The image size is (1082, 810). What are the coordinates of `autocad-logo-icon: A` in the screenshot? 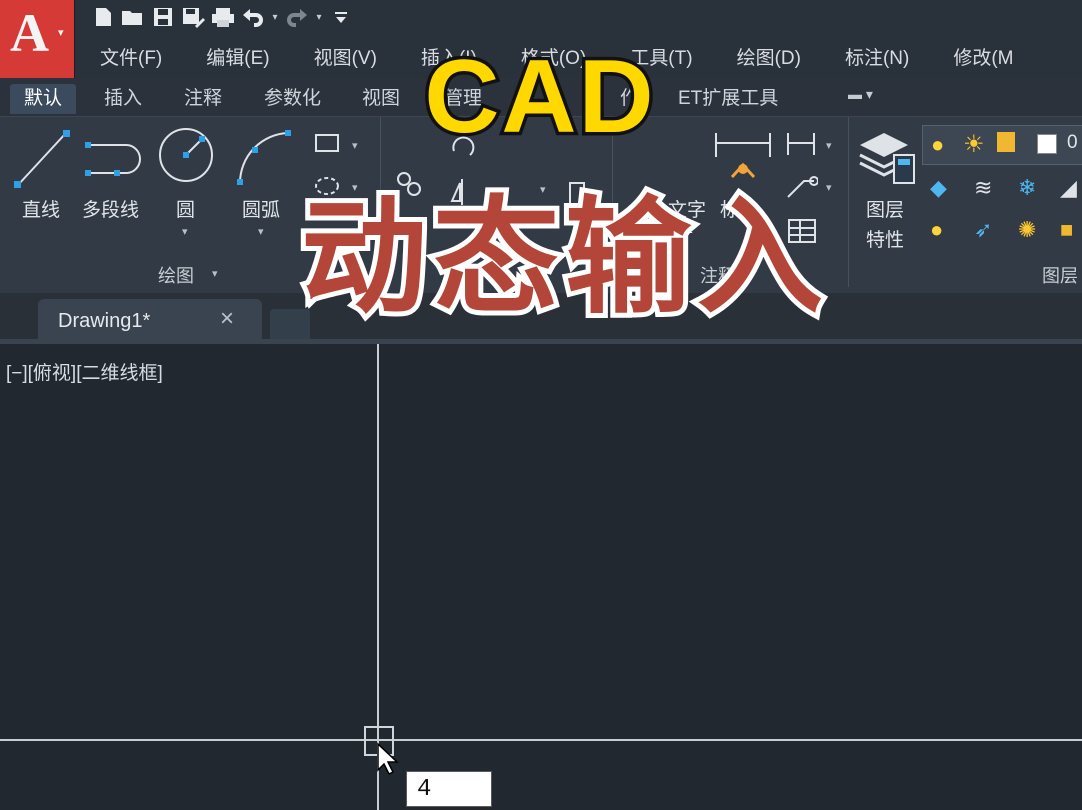 It's located at (29, 33).